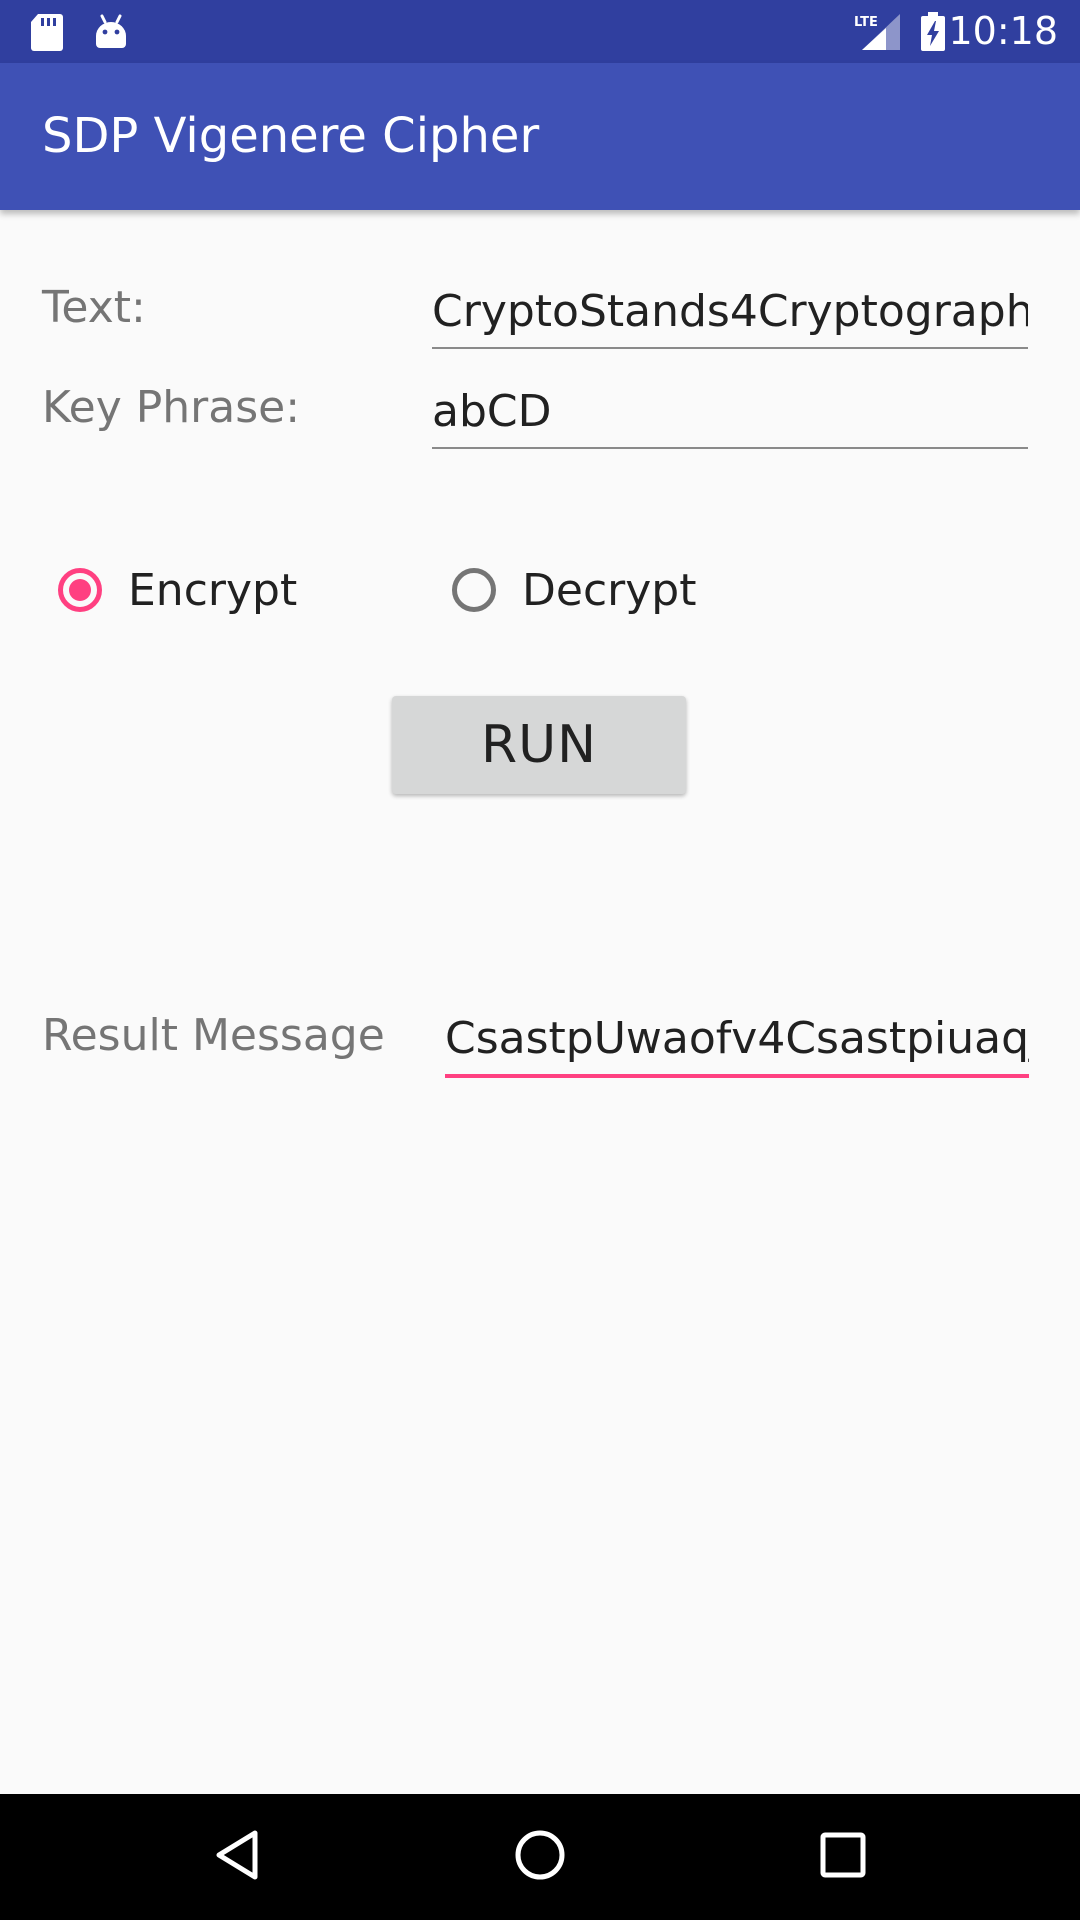 This screenshot has height=1920, width=1080. I want to click on status-time: 10:18, so click(1003, 31).